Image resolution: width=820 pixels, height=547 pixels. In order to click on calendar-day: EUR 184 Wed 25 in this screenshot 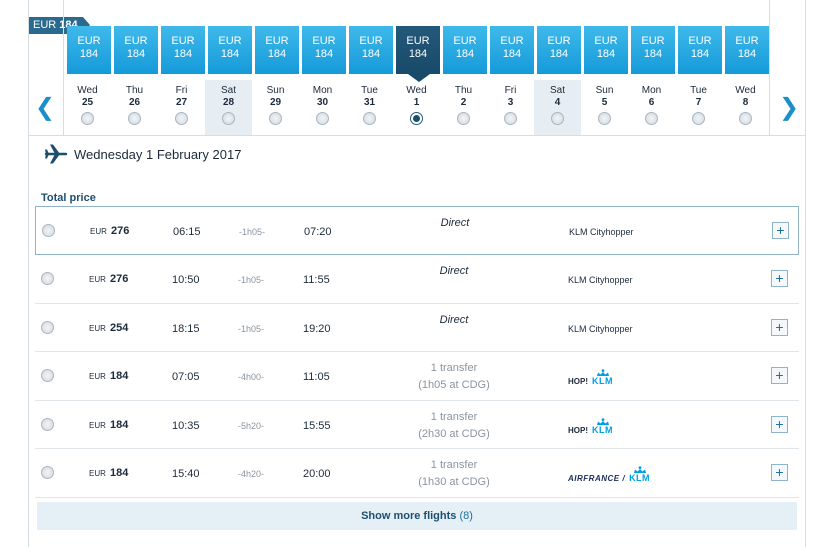, I will do `click(87, 67)`.